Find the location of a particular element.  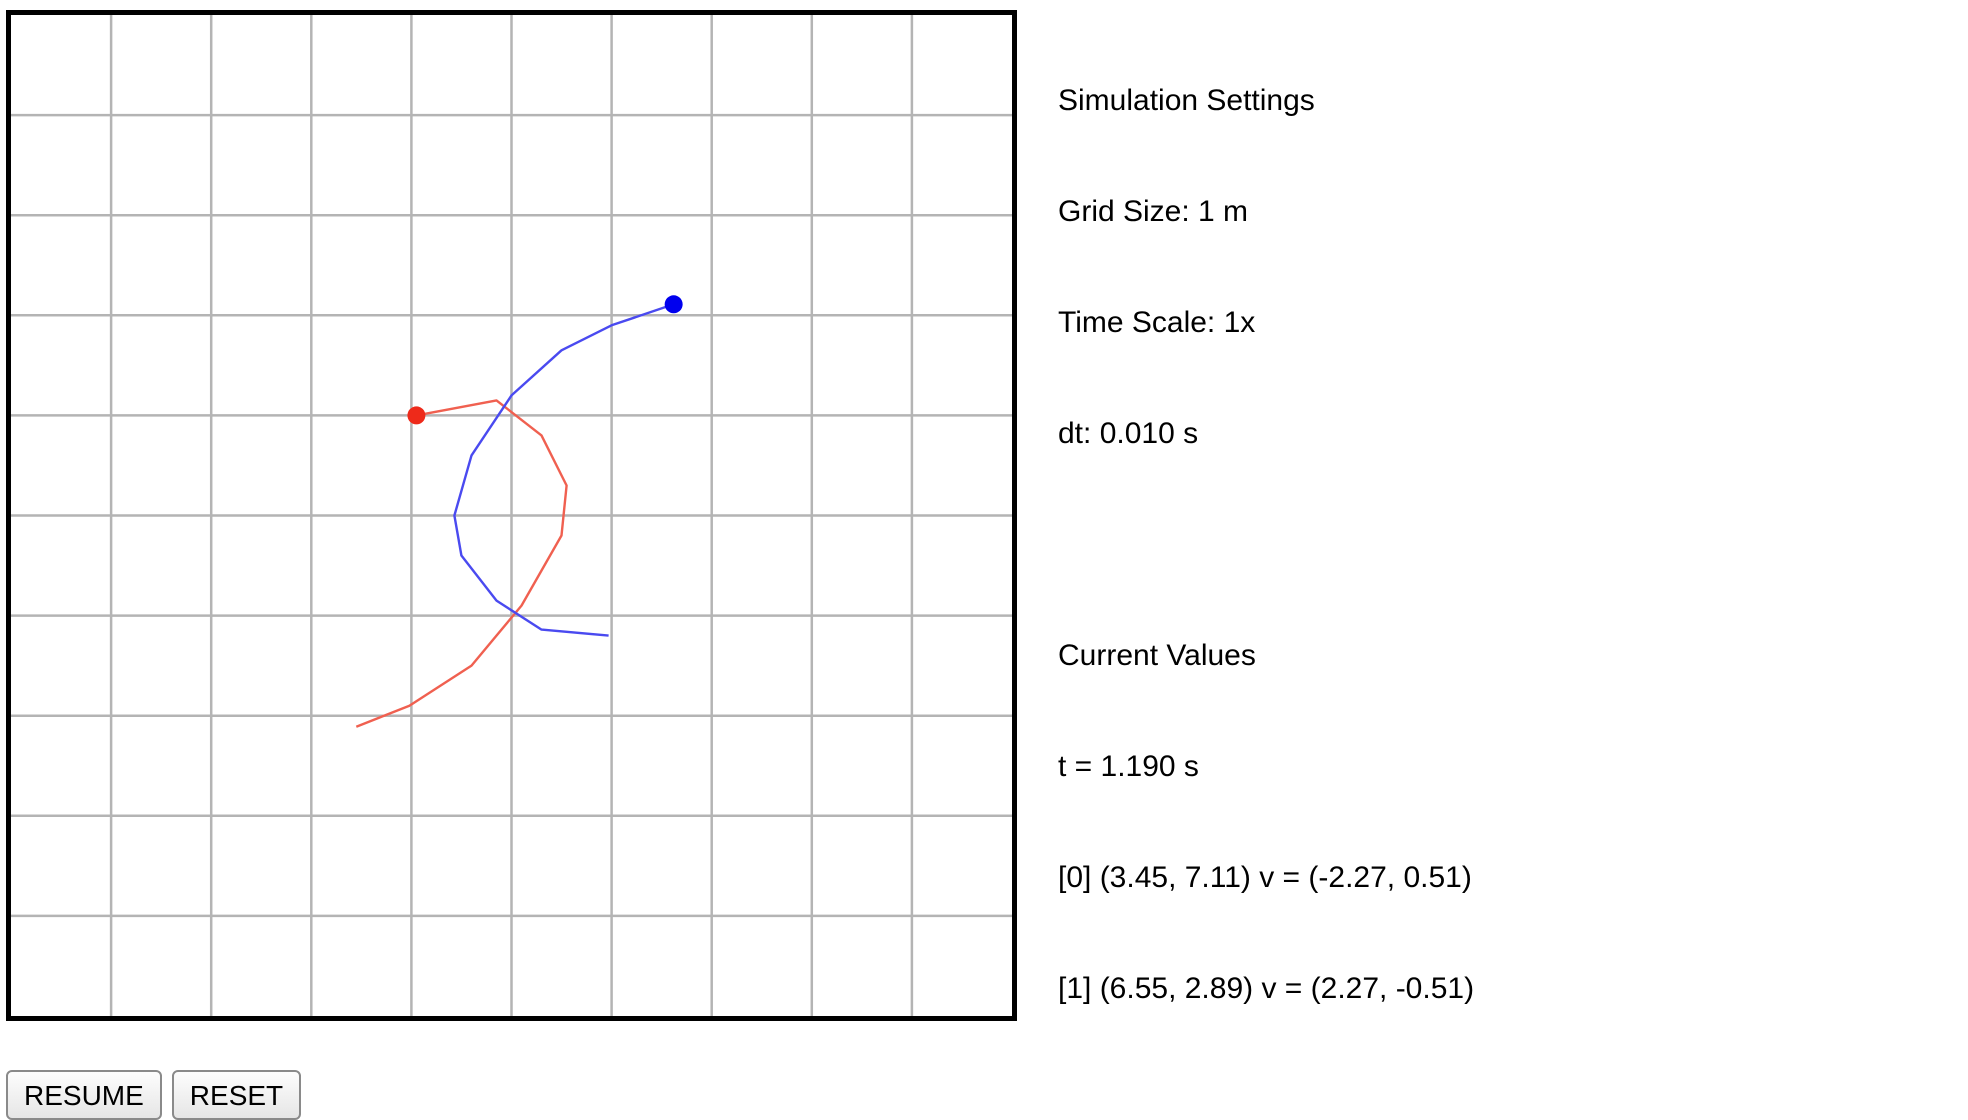

time-readout: t = 1.190 s is located at coordinates (1128, 766).